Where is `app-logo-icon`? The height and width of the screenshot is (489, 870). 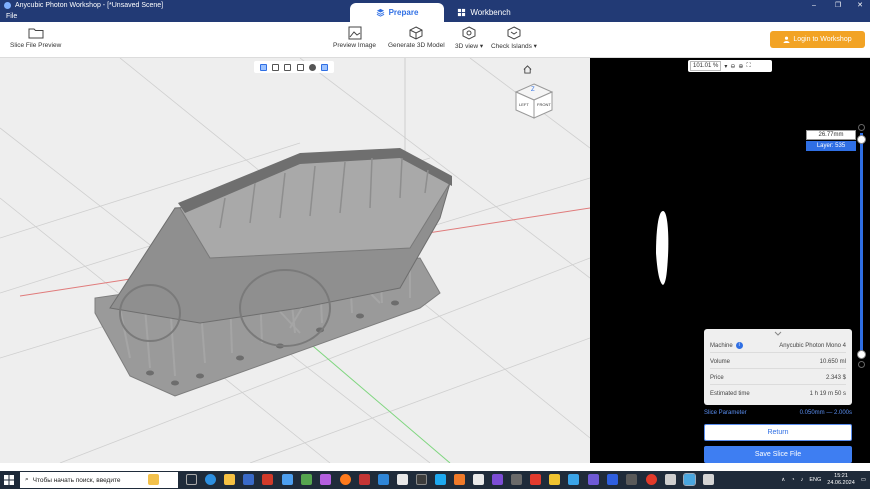 app-logo-icon is located at coordinates (7, 5).